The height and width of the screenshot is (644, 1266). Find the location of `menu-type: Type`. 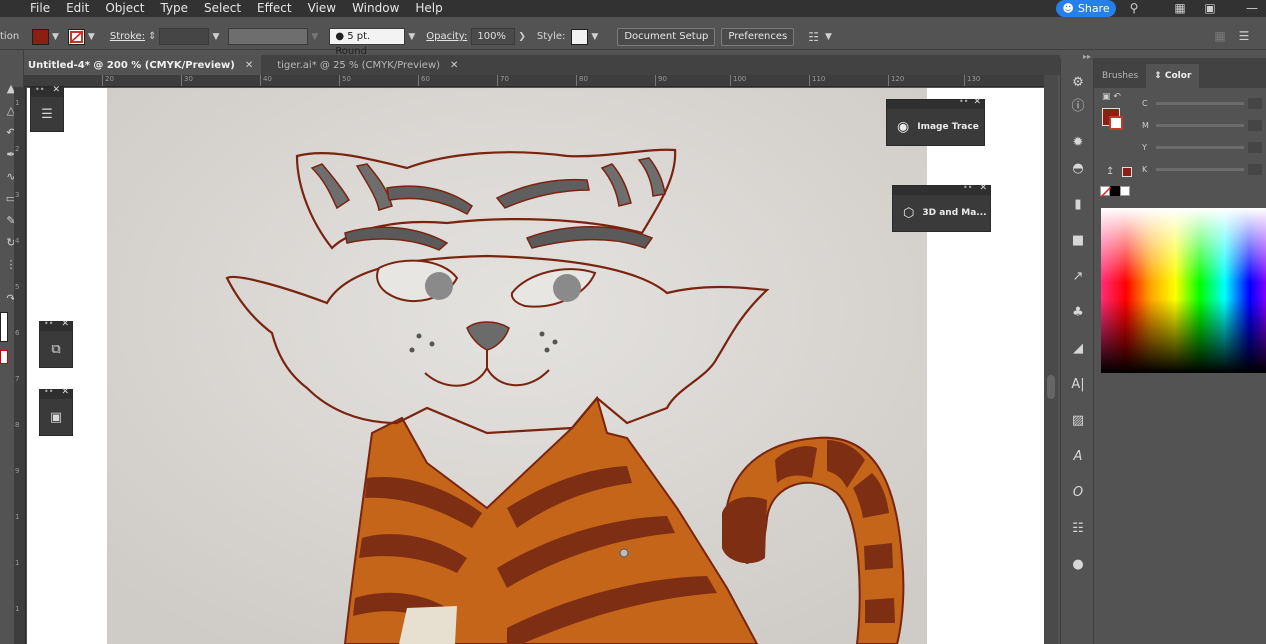

menu-type: Type is located at coordinates (174, 8).